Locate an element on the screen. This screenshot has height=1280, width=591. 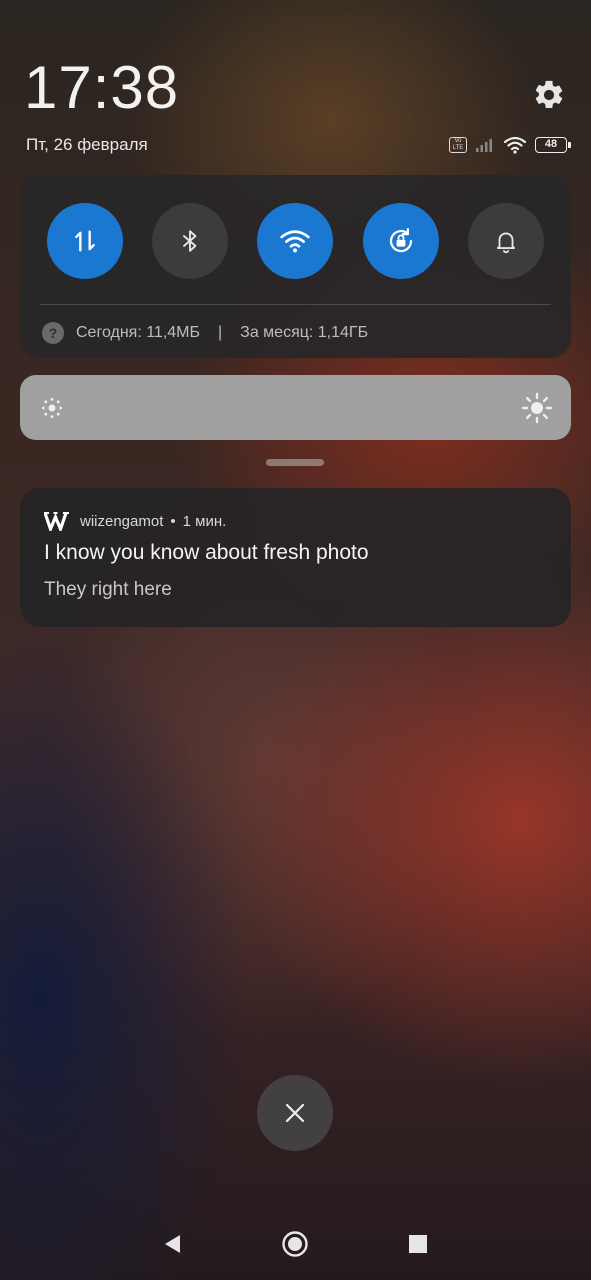
toggle-mobile-data is located at coordinates (85, 241).